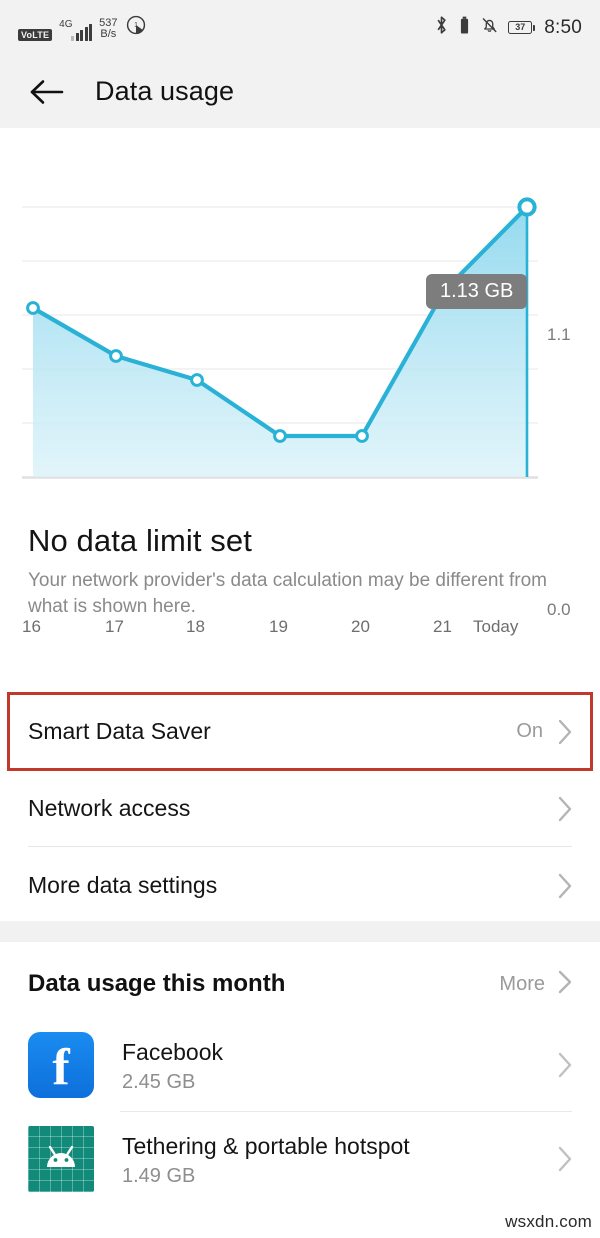 Image resolution: width=600 pixels, height=1238 pixels. I want to click on svg-text: 1, so click(136, 25).